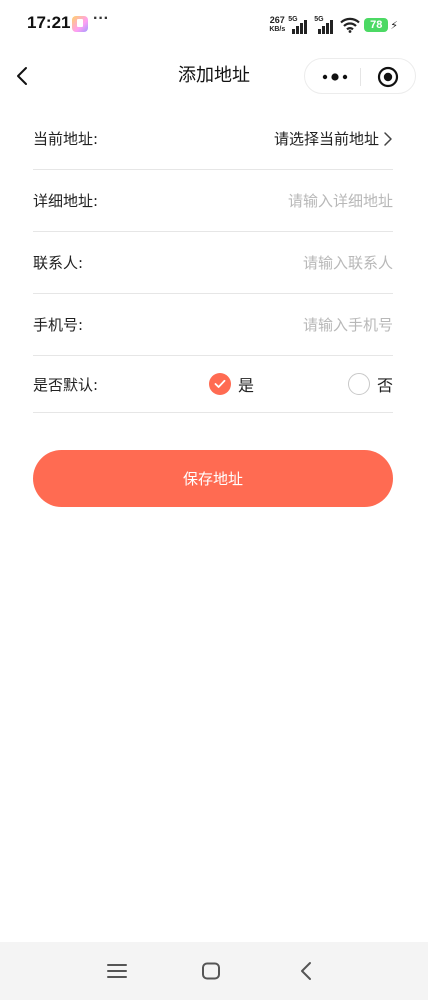  What do you see at coordinates (220, 384) in the screenshot?
I see `check-circle-icon` at bounding box center [220, 384].